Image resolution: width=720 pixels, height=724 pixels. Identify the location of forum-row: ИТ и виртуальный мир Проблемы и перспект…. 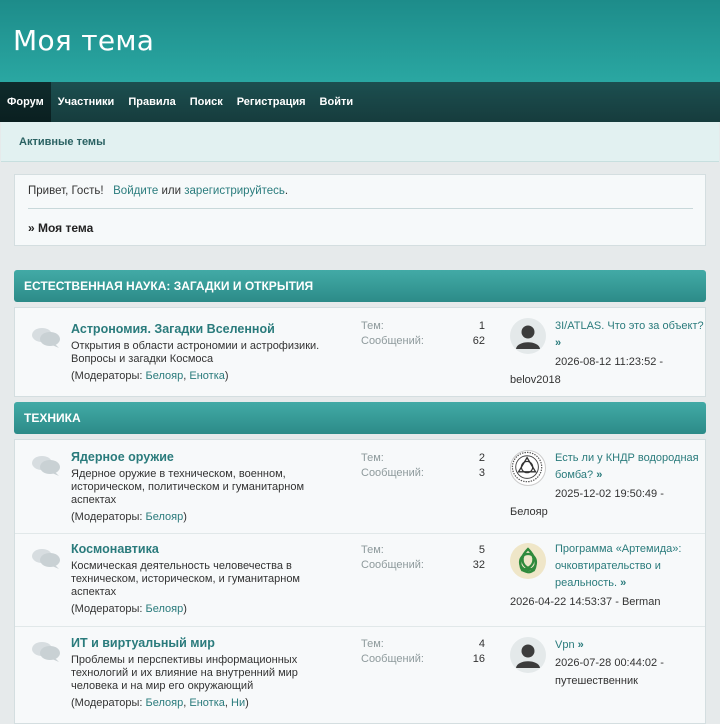
(360, 675).